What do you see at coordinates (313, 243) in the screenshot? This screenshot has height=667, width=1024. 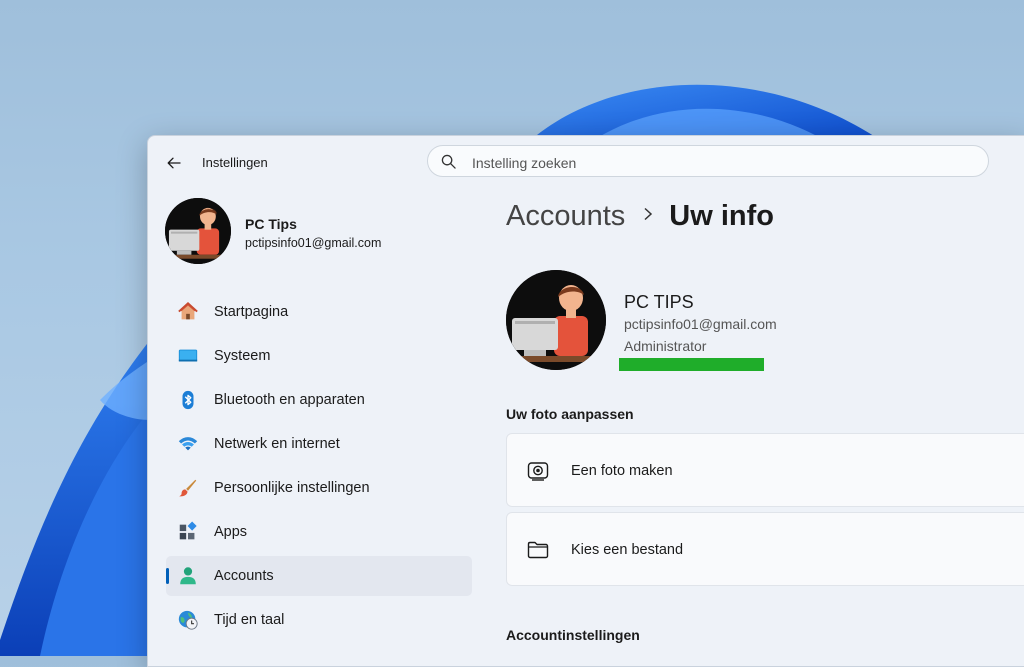 I see `profile-email: pctipsinfo01@gmail.com` at bounding box center [313, 243].